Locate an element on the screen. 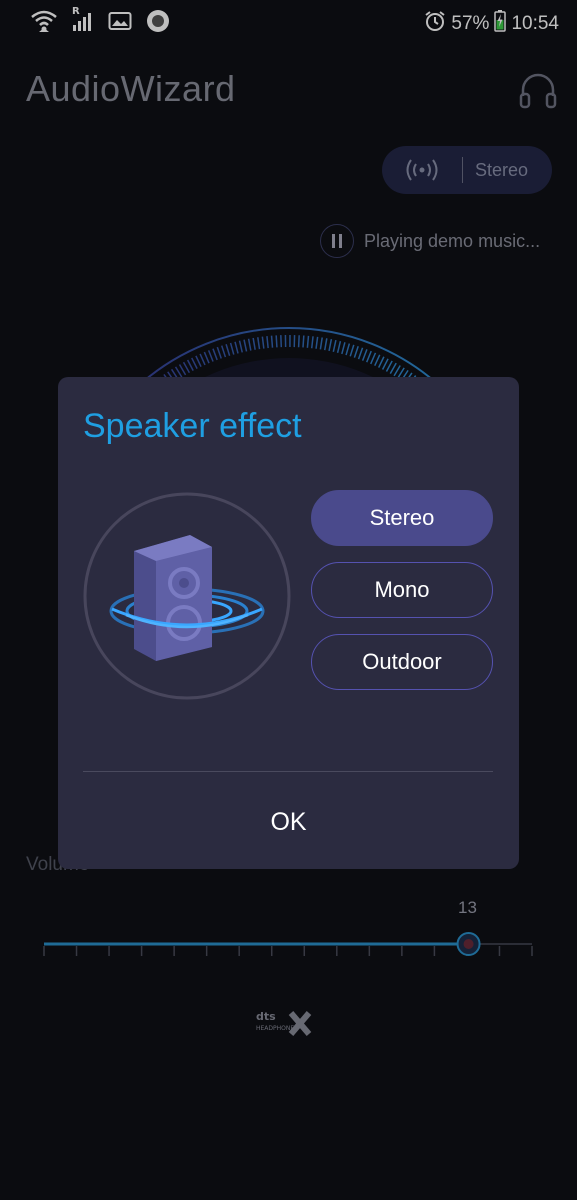  speaker-icon is located at coordinates (187, 596).